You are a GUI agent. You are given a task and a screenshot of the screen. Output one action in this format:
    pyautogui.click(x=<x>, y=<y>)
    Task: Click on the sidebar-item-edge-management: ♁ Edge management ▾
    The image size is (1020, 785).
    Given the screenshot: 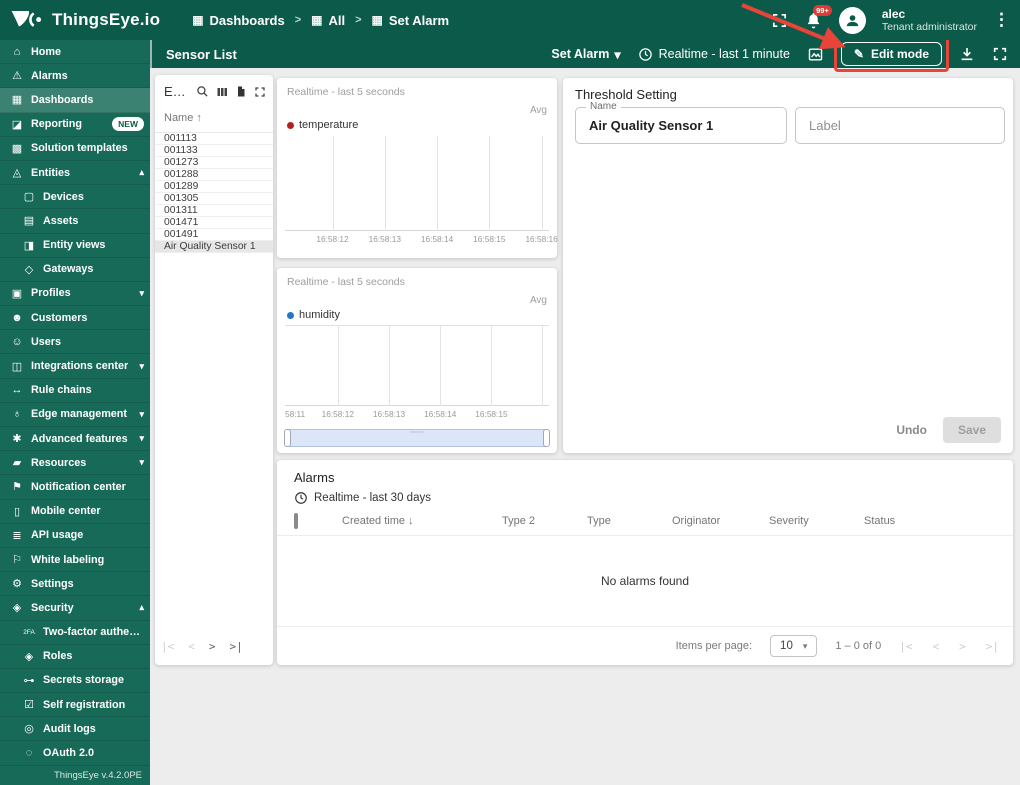 What is the action you would take?
    pyautogui.click(x=75, y=415)
    